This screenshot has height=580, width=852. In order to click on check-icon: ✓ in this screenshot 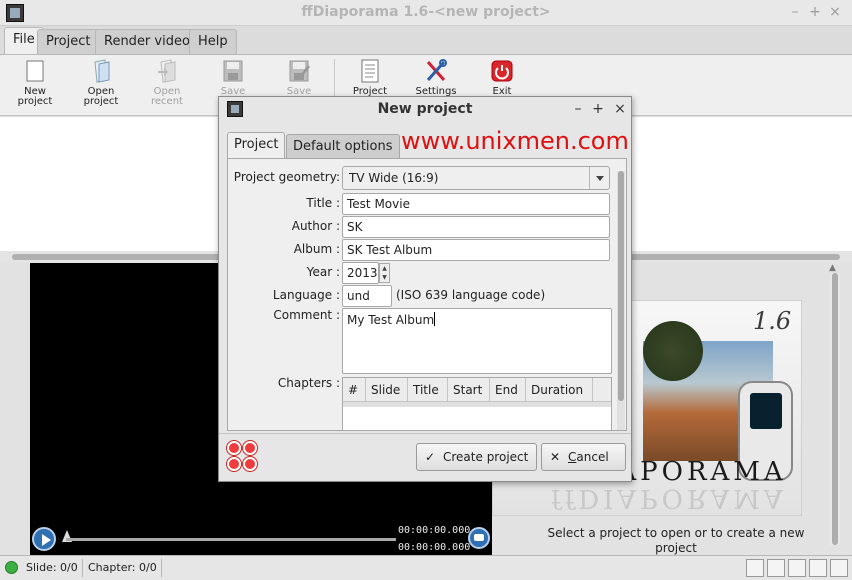, I will do `click(430, 457)`.